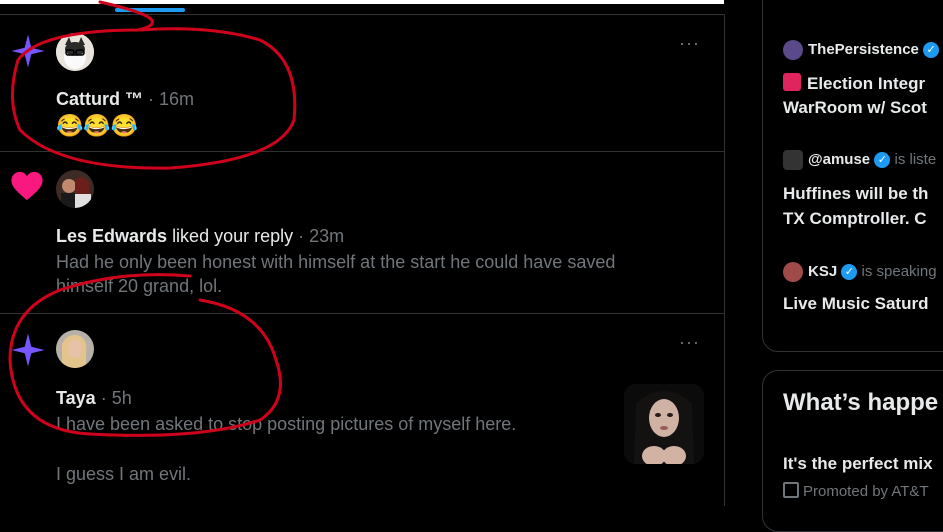 Image resolution: width=943 pixels, height=532 pixels. What do you see at coordinates (233, 236) in the screenshot?
I see `like-action: liked your reply` at bounding box center [233, 236].